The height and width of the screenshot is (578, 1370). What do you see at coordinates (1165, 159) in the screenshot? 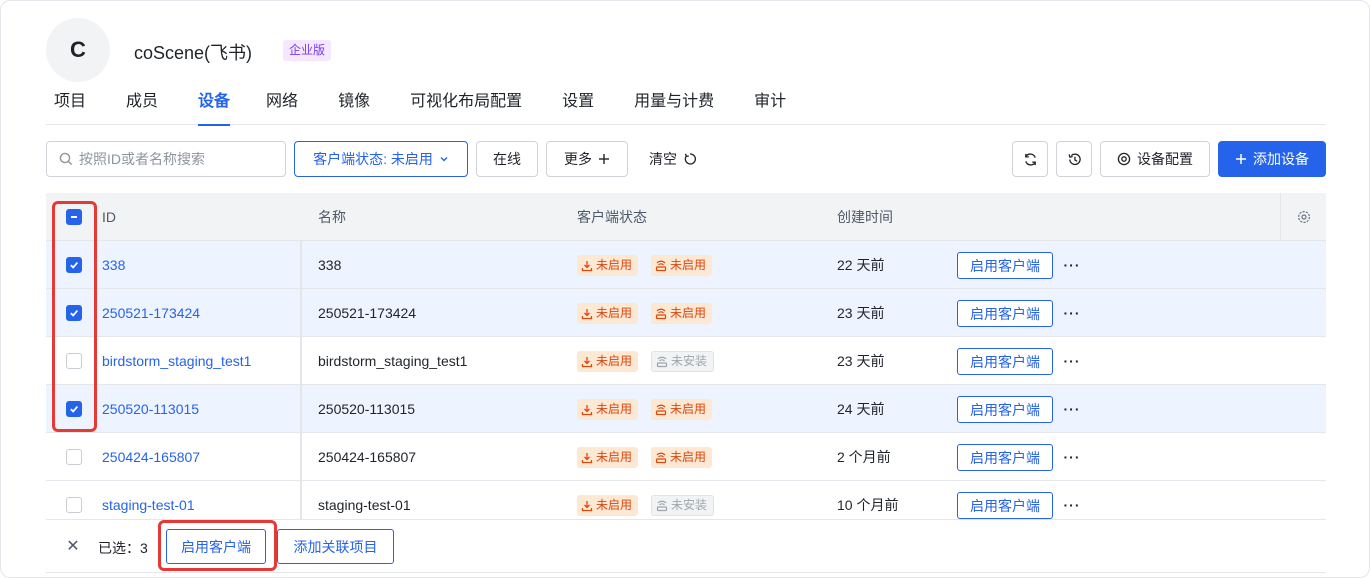
I see `device-config-label: 设备配置` at bounding box center [1165, 159].